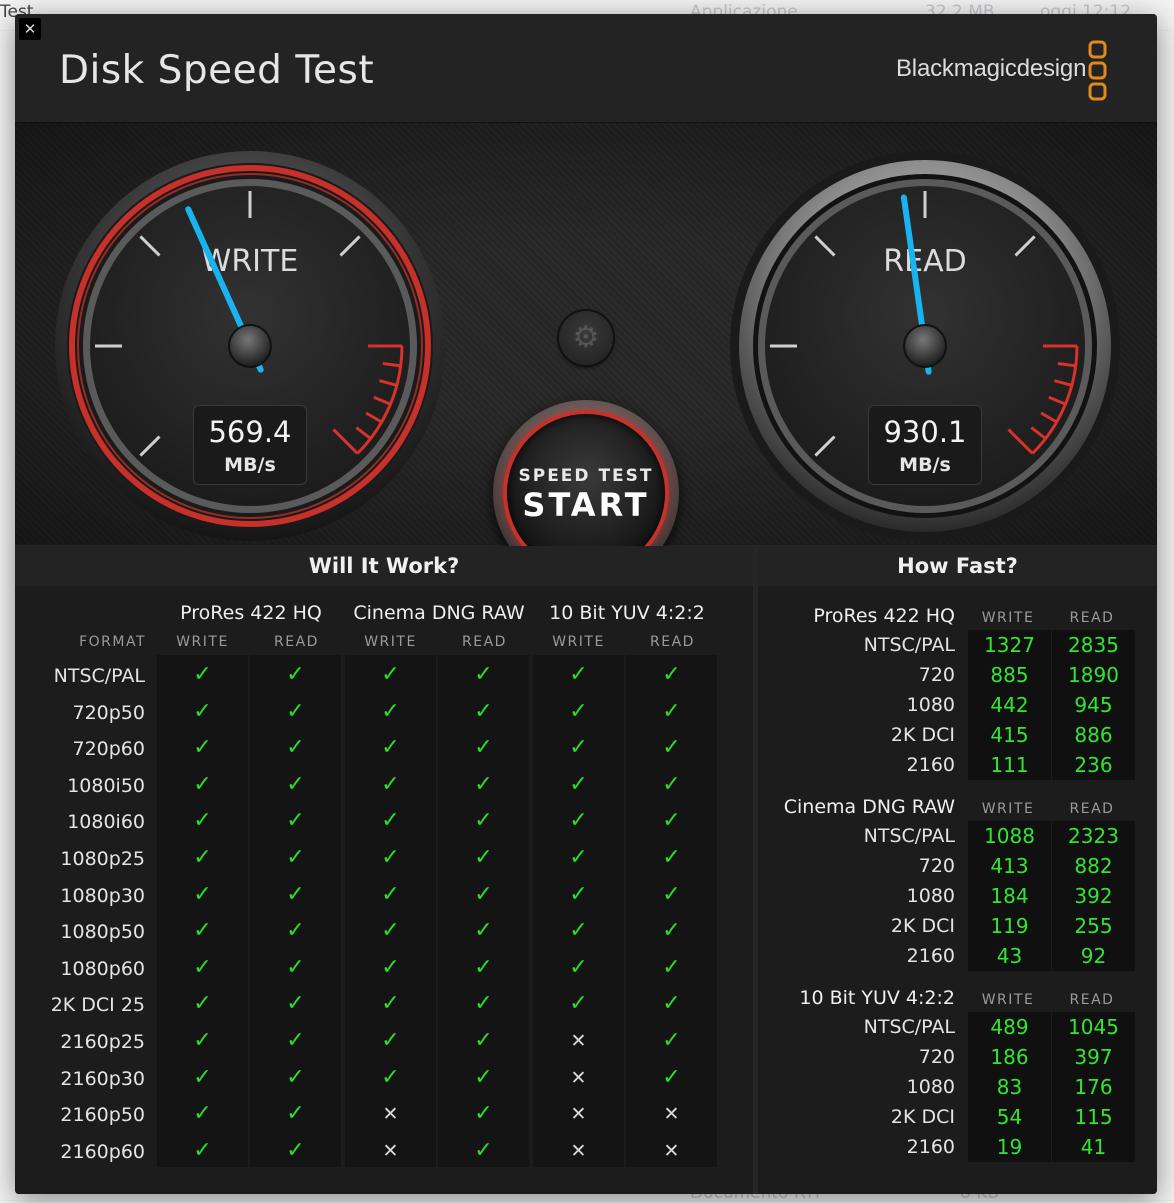 This screenshot has height=1203, width=1174. What do you see at coordinates (925, 465) in the screenshot?
I see `read-speed-unit: MB/s` at bounding box center [925, 465].